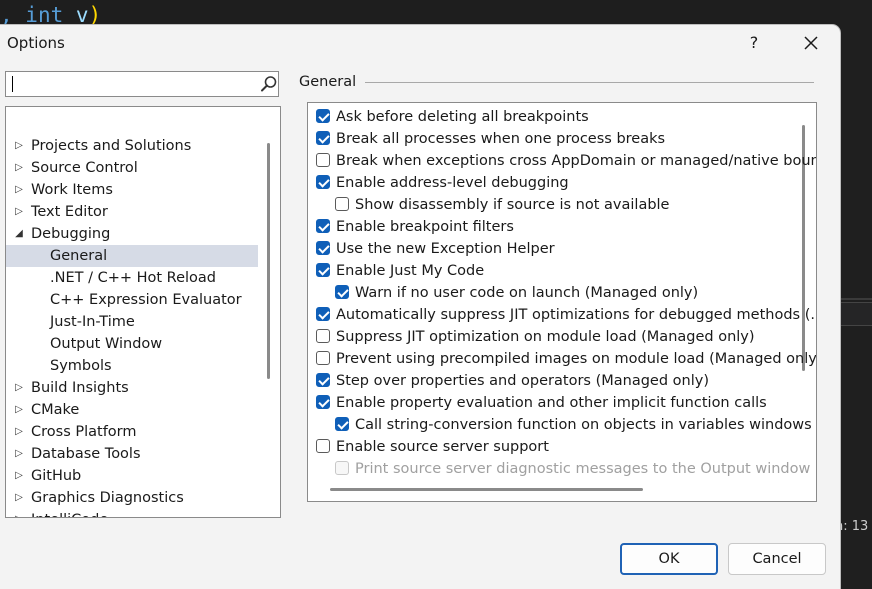  Describe the element at coordinates (425, 227) in the screenshot. I see `option-label: Enable breakpoint filters` at that location.